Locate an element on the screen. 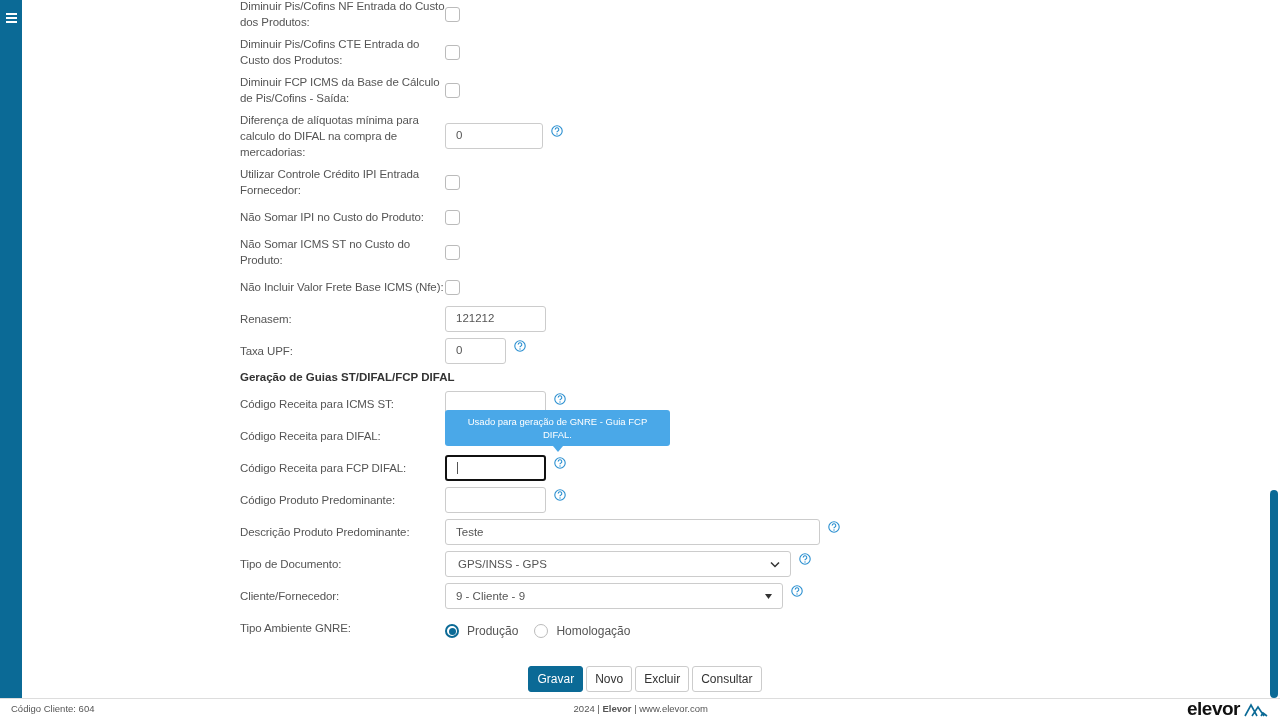 This screenshot has height=720, width=1280. field-label: Diminuir FCP ICMS da Base de Cálculo de Pis/Cofins - Saída: is located at coordinates (340, 90).